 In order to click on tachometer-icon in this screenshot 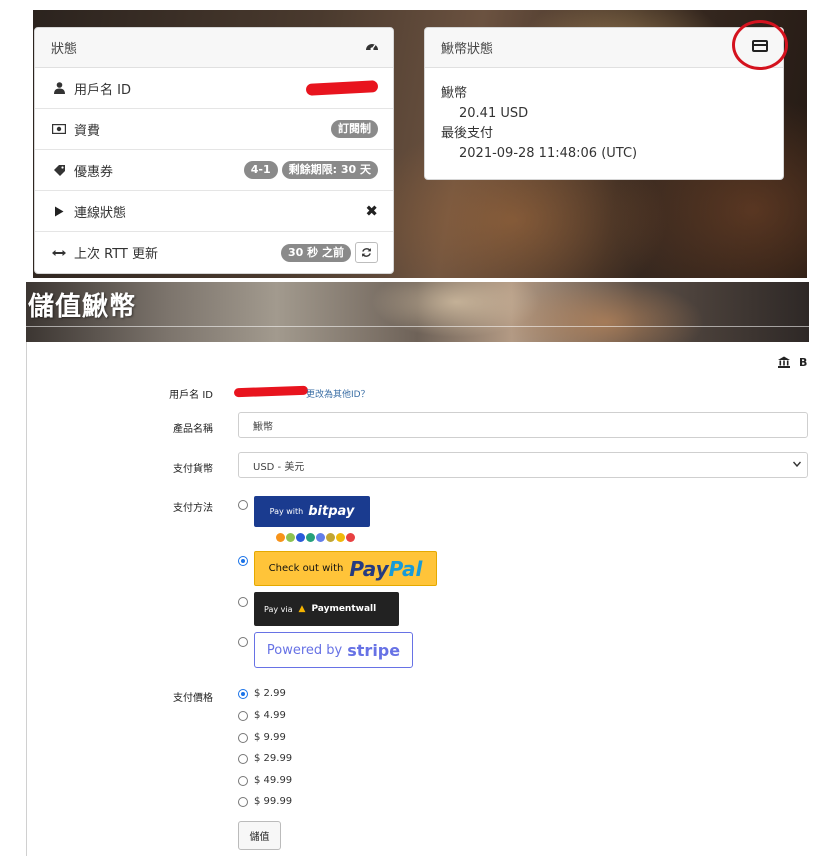, I will do `click(372, 48)`.